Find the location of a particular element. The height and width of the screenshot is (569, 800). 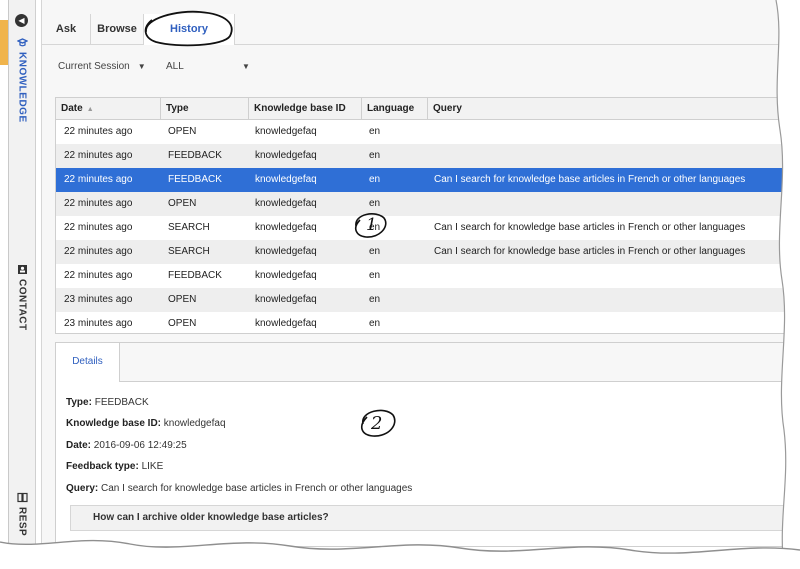

detail-kb-label: Knowledge base ID: is located at coordinates (114, 423).